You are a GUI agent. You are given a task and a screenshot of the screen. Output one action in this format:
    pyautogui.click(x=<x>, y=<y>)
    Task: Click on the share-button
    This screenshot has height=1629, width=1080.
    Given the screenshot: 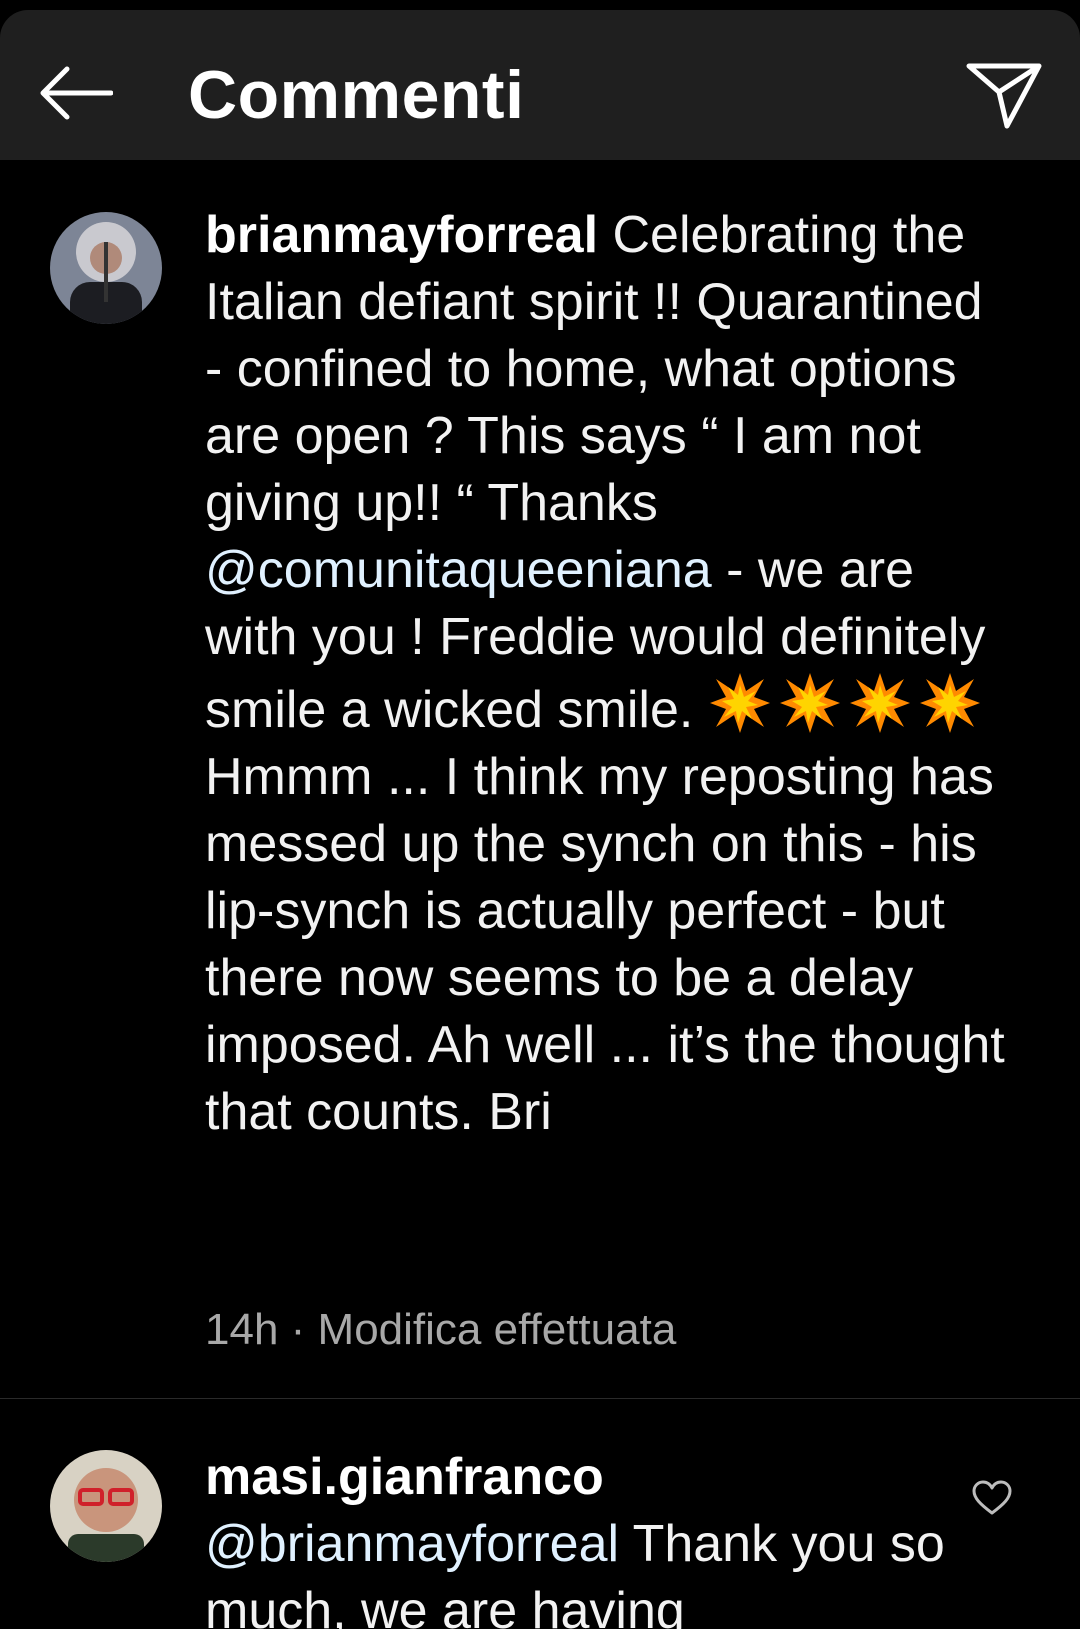 What is the action you would take?
    pyautogui.click(x=1004, y=94)
    